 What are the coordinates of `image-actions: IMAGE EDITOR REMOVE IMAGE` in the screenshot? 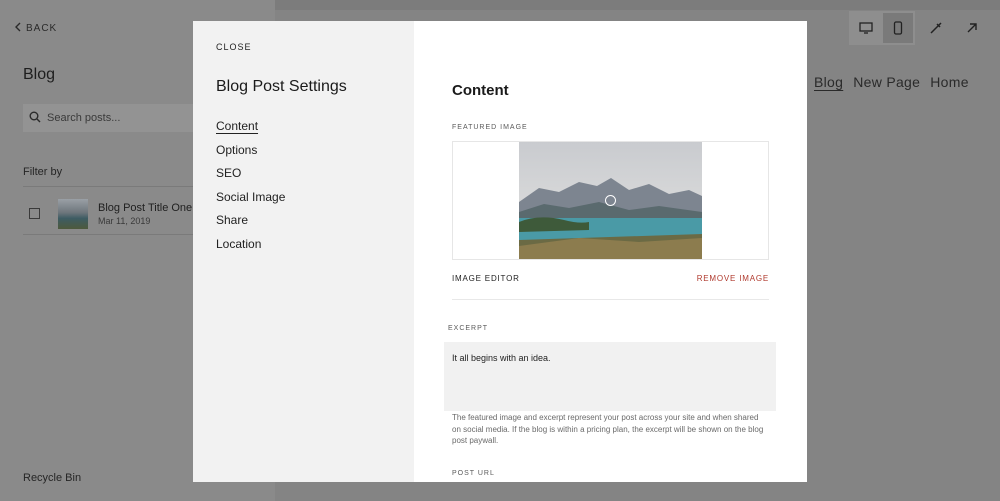 It's located at (610, 278).